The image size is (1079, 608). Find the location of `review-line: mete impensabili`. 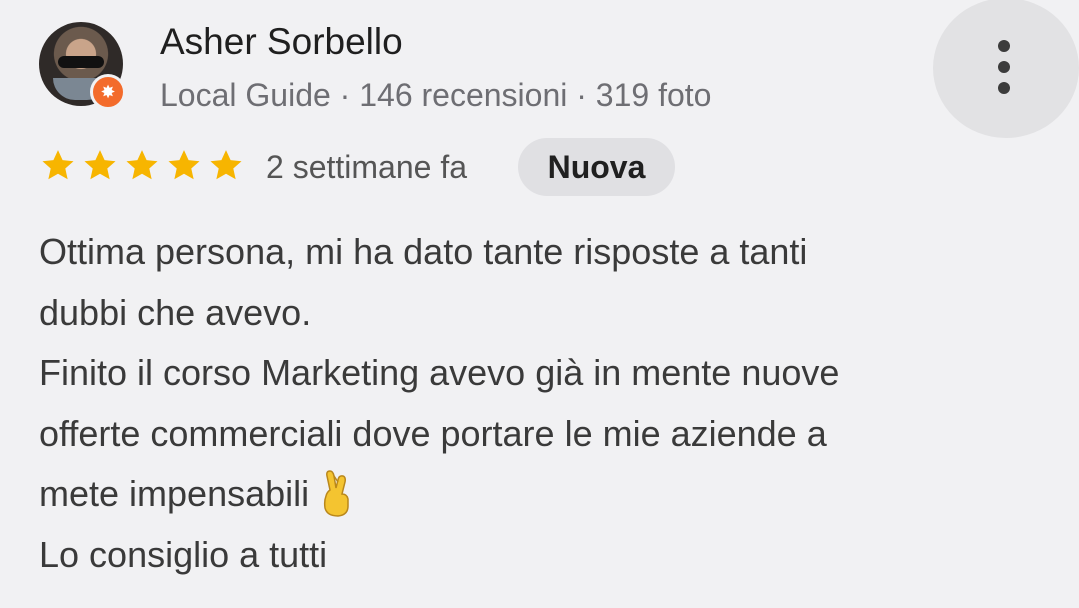

review-line: mete impensabili is located at coordinates (539, 494).